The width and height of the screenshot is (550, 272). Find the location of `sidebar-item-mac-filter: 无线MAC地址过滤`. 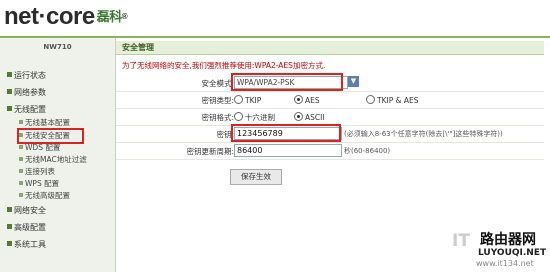

sidebar-item-mac-filter: 无线MAC地址过滤 is located at coordinates (53, 159).